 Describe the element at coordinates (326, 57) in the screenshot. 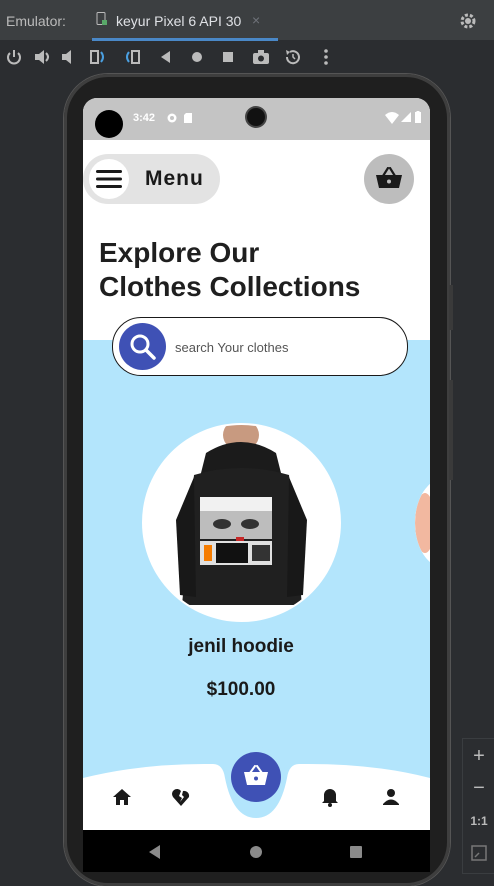

I see `more-icon` at that location.